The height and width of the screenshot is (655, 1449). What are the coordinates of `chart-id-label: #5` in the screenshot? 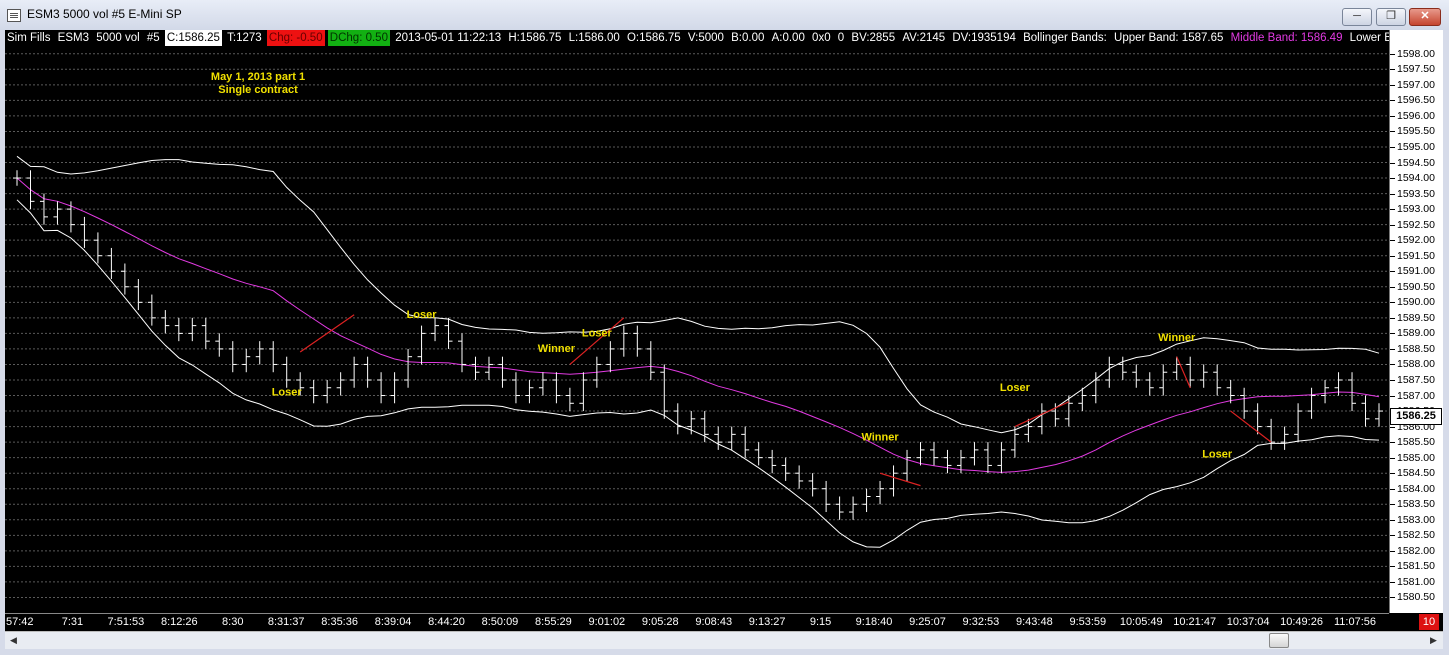 It's located at (153, 38).